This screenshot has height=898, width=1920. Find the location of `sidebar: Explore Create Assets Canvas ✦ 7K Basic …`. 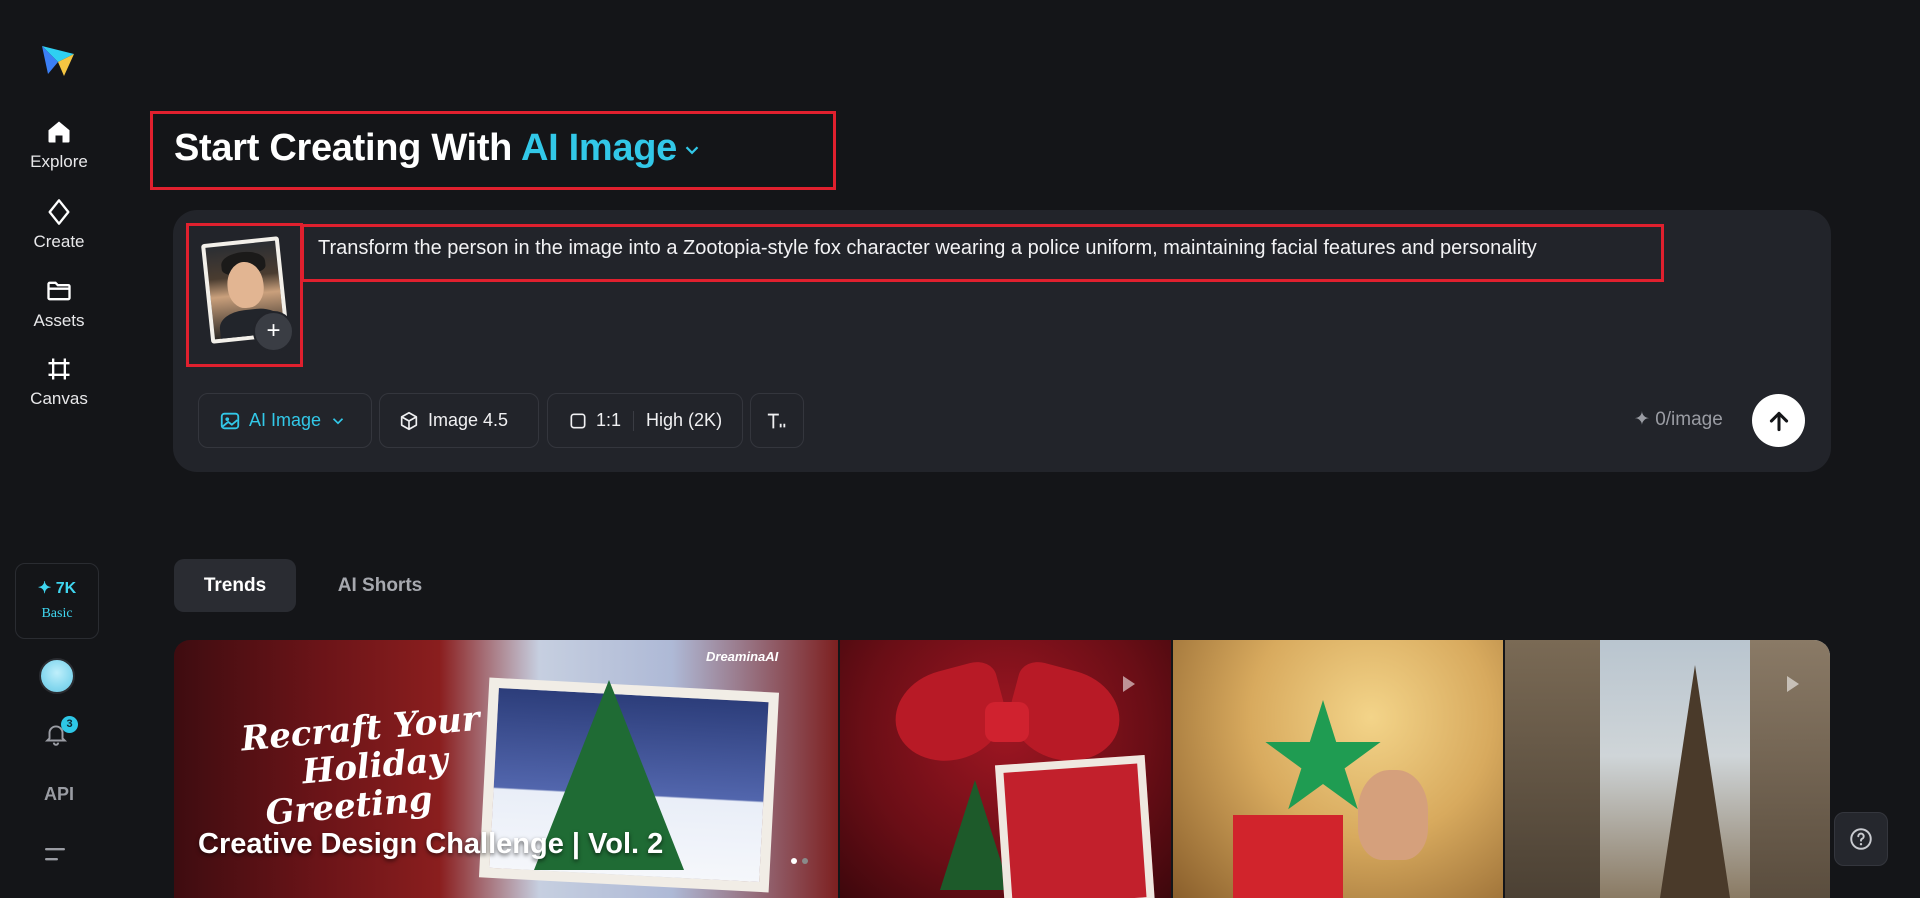

sidebar: Explore Create Assets Canvas ✦ 7K Basic … is located at coordinates (59, 449).